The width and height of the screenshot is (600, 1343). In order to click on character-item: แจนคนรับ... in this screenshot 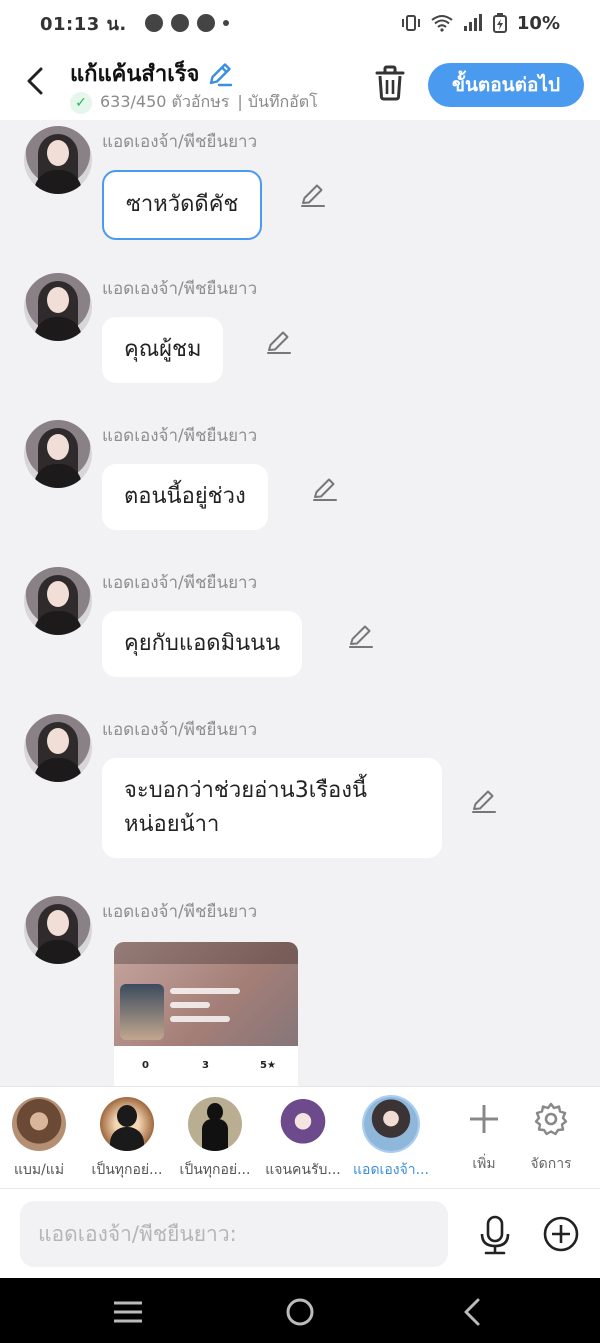, I will do `click(303, 1139)`.